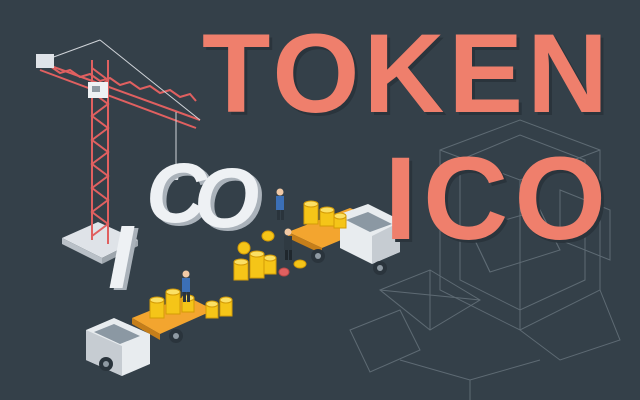 Image resolution: width=640 pixels, height=400 pixels. I want to click on headline-ico: ICO, so click(498, 199).